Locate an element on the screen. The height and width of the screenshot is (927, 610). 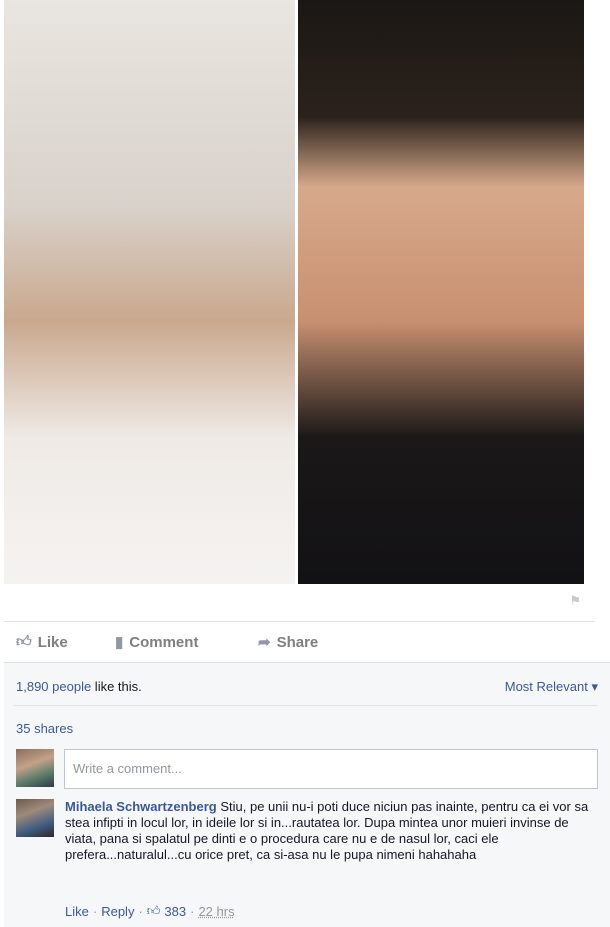
commenter-avatar is located at coordinates (35, 818).